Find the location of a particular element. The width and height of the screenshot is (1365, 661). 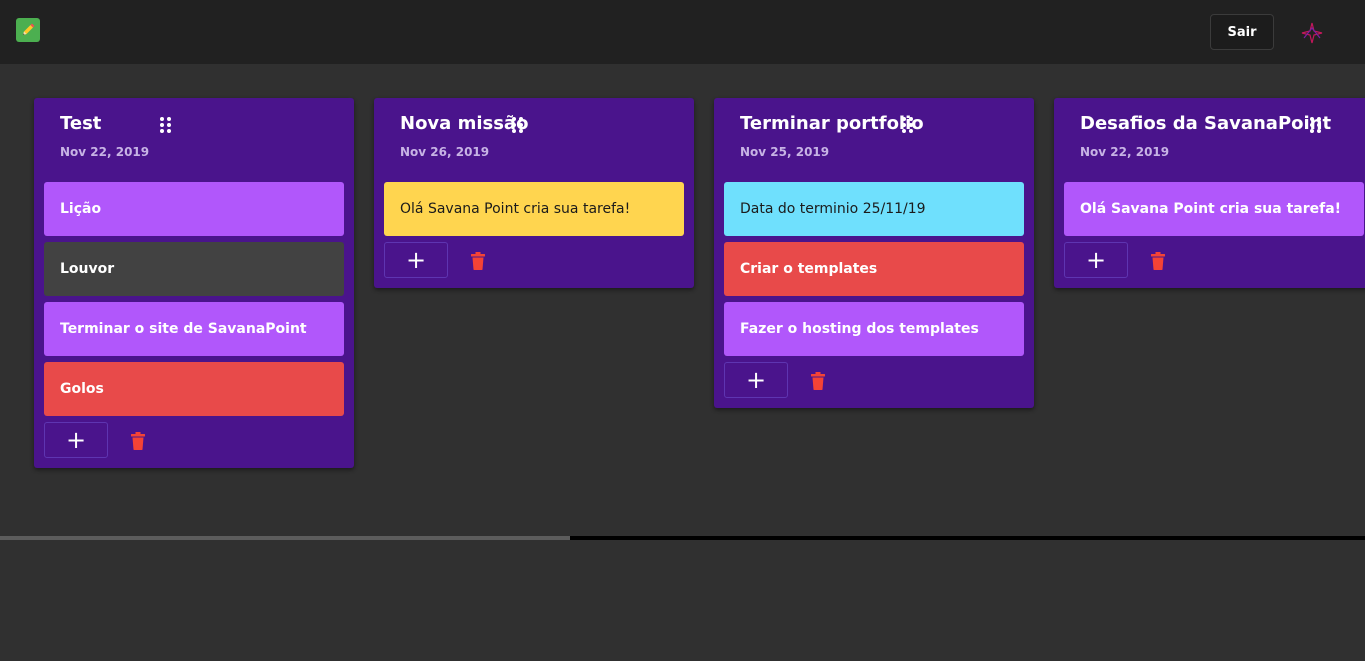

task-card: Data do terminio 25/11/19 is located at coordinates (874, 209).